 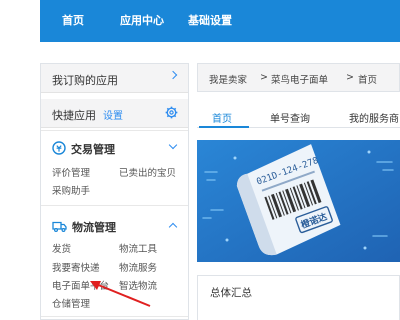 I want to click on annotation-arrow, so click(x=120, y=294).